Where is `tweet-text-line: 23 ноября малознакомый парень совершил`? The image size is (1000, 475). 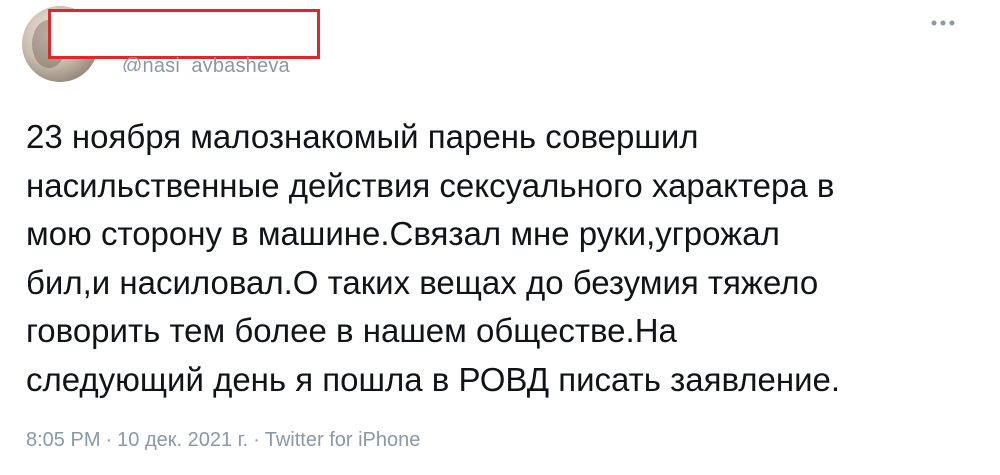 tweet-text-line: 23 ноября малознакомый парень совершил is located at coordinates (362, 136).